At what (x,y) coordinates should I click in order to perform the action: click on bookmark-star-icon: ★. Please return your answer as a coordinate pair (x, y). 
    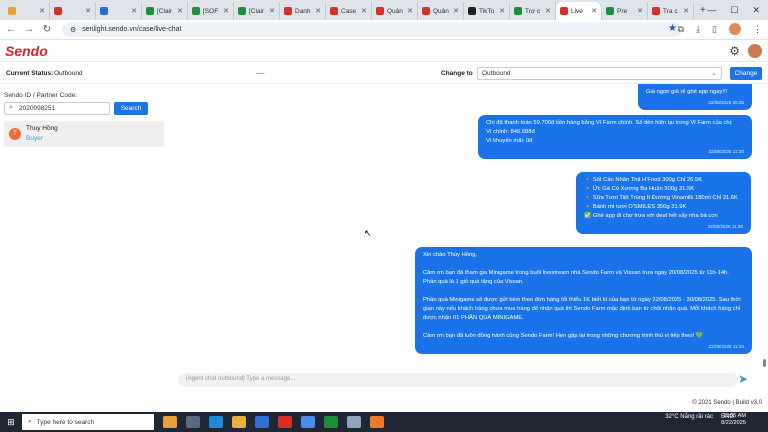
    Looking at the image, I should click on (672, 28).